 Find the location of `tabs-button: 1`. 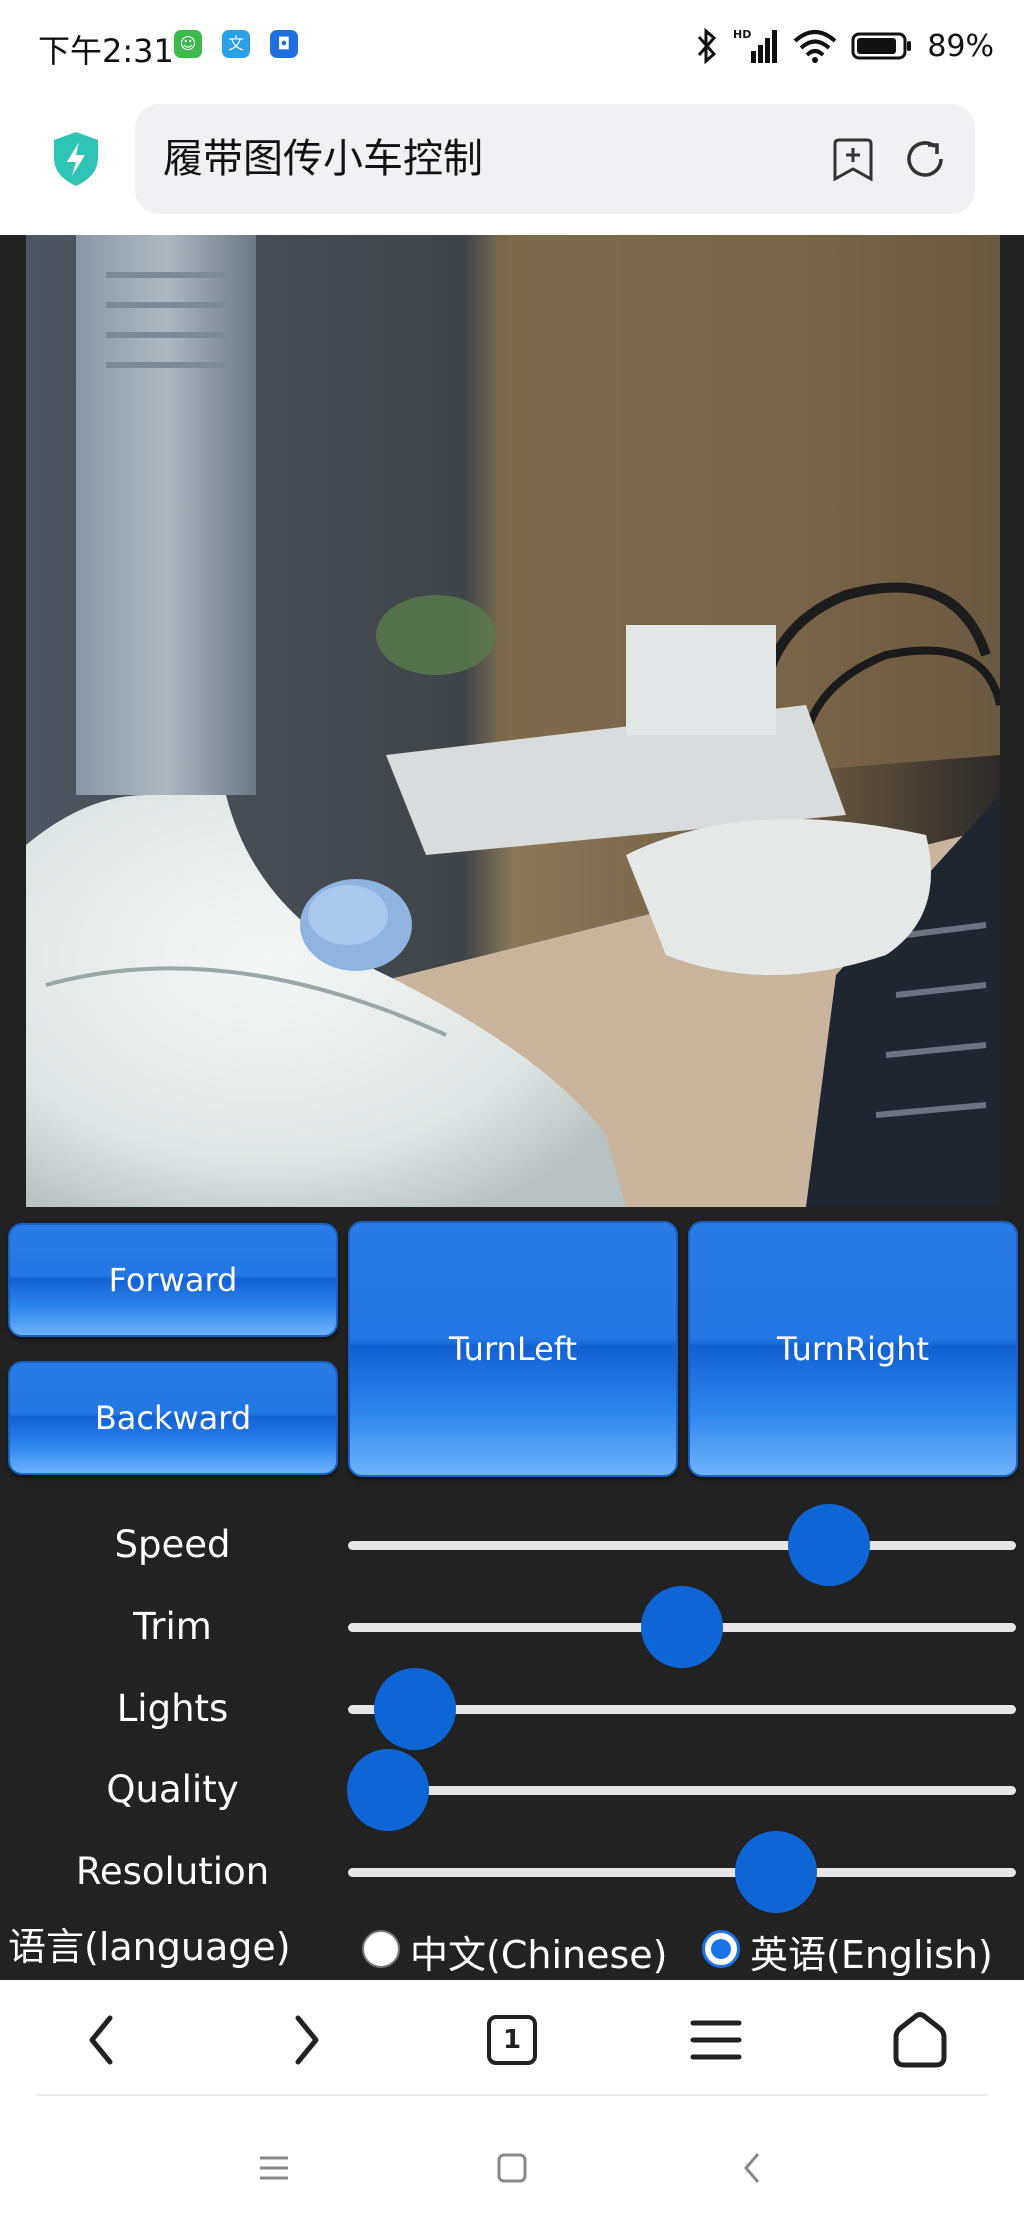

tabs-button: 1 is located at coordinates (512, 2040).